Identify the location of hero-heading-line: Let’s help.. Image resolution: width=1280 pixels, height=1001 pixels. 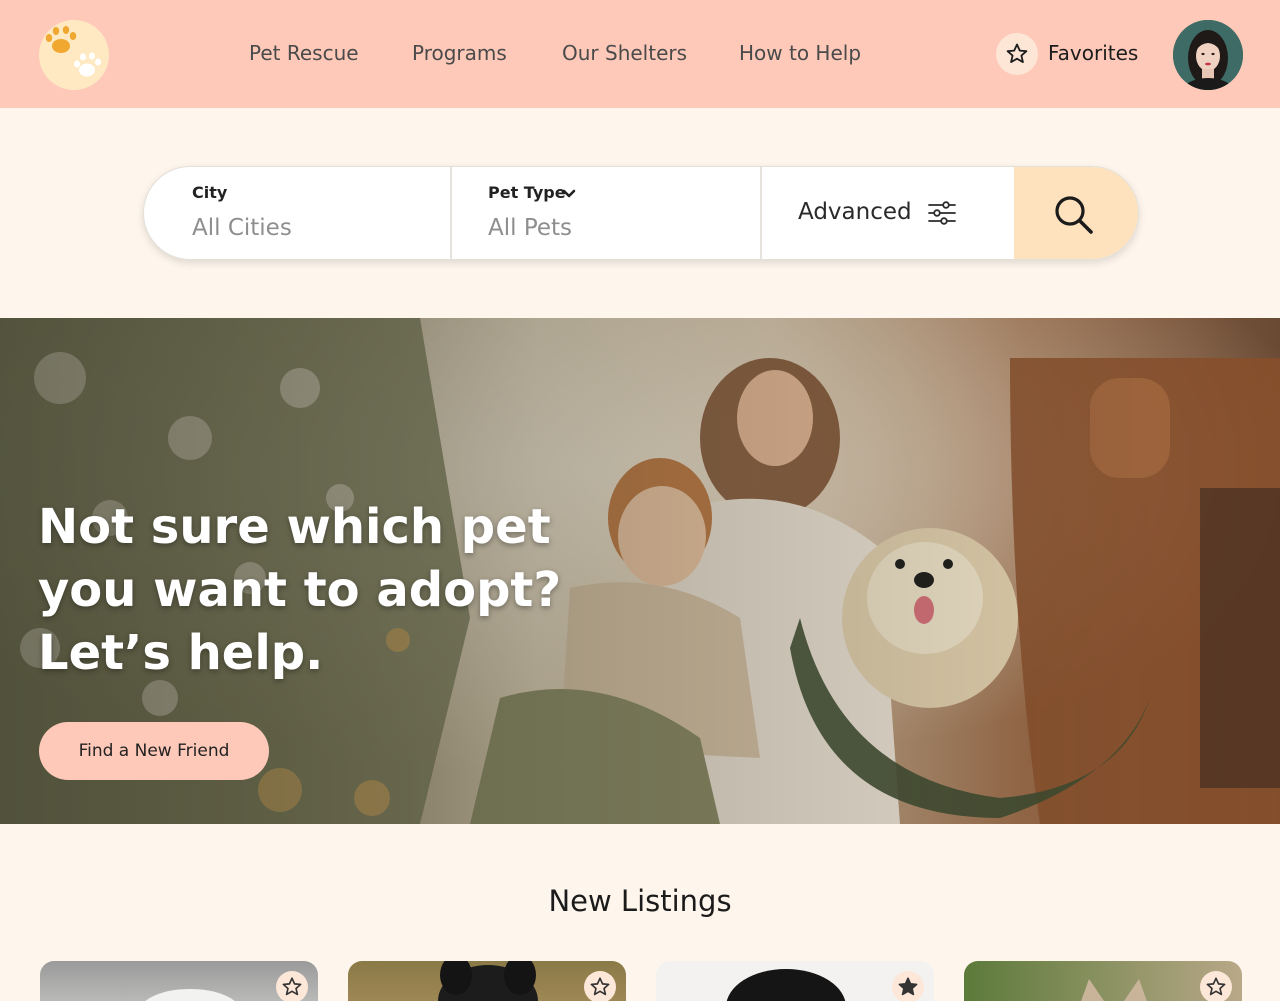
(181, 653).